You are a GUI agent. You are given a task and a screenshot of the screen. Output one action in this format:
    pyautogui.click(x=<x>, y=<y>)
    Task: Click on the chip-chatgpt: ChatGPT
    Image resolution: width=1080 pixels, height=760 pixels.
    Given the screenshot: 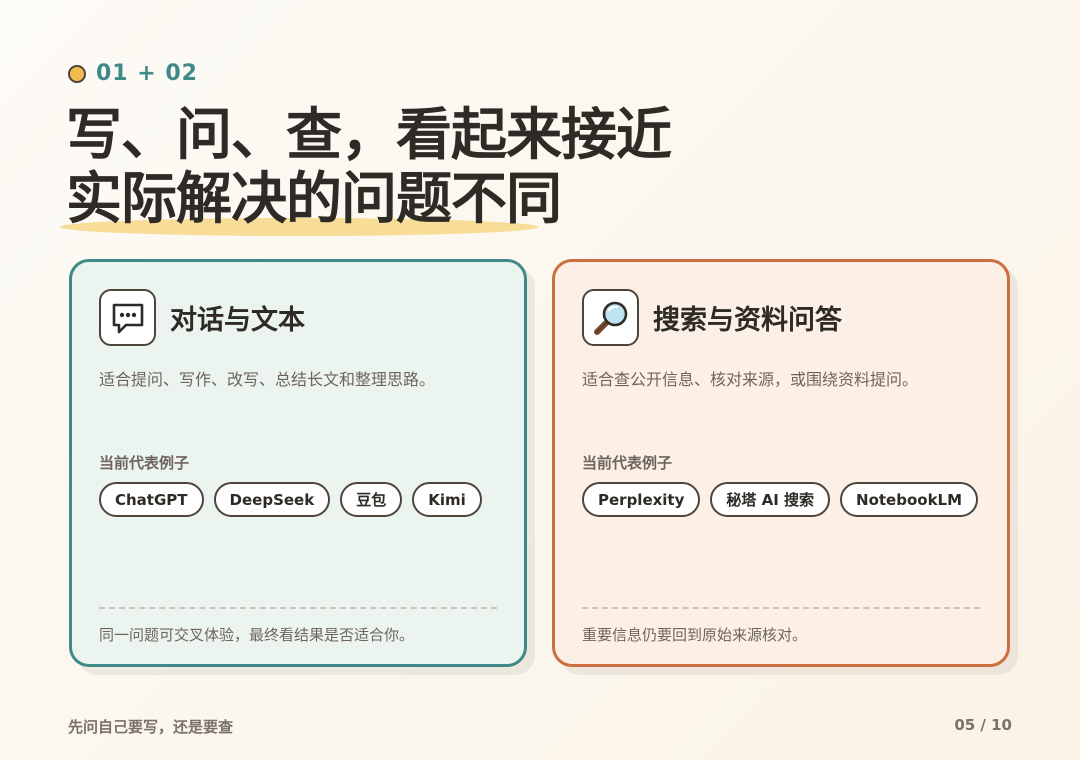 What is the action you would take?
    pyautogui.click(x=151, y=499)
    